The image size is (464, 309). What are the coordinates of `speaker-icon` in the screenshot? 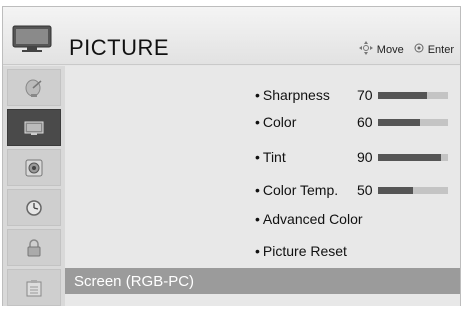 It's located at (34, 167).